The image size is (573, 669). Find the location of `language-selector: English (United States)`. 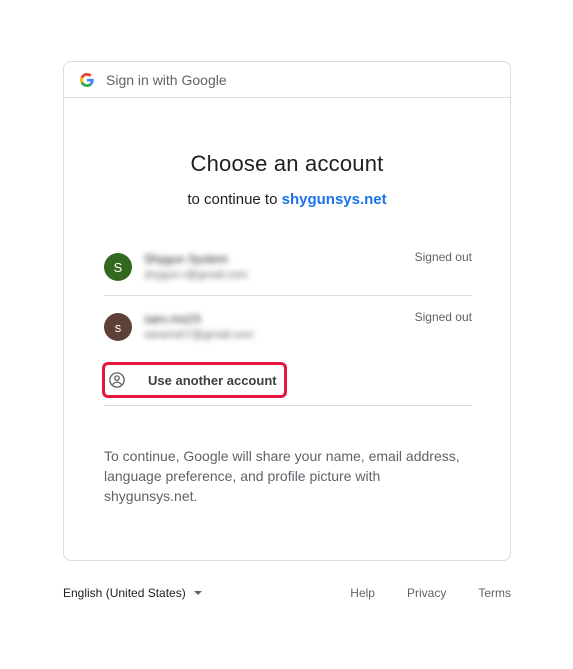

language-selector: English (United States) is located at coordinates (132, 593).